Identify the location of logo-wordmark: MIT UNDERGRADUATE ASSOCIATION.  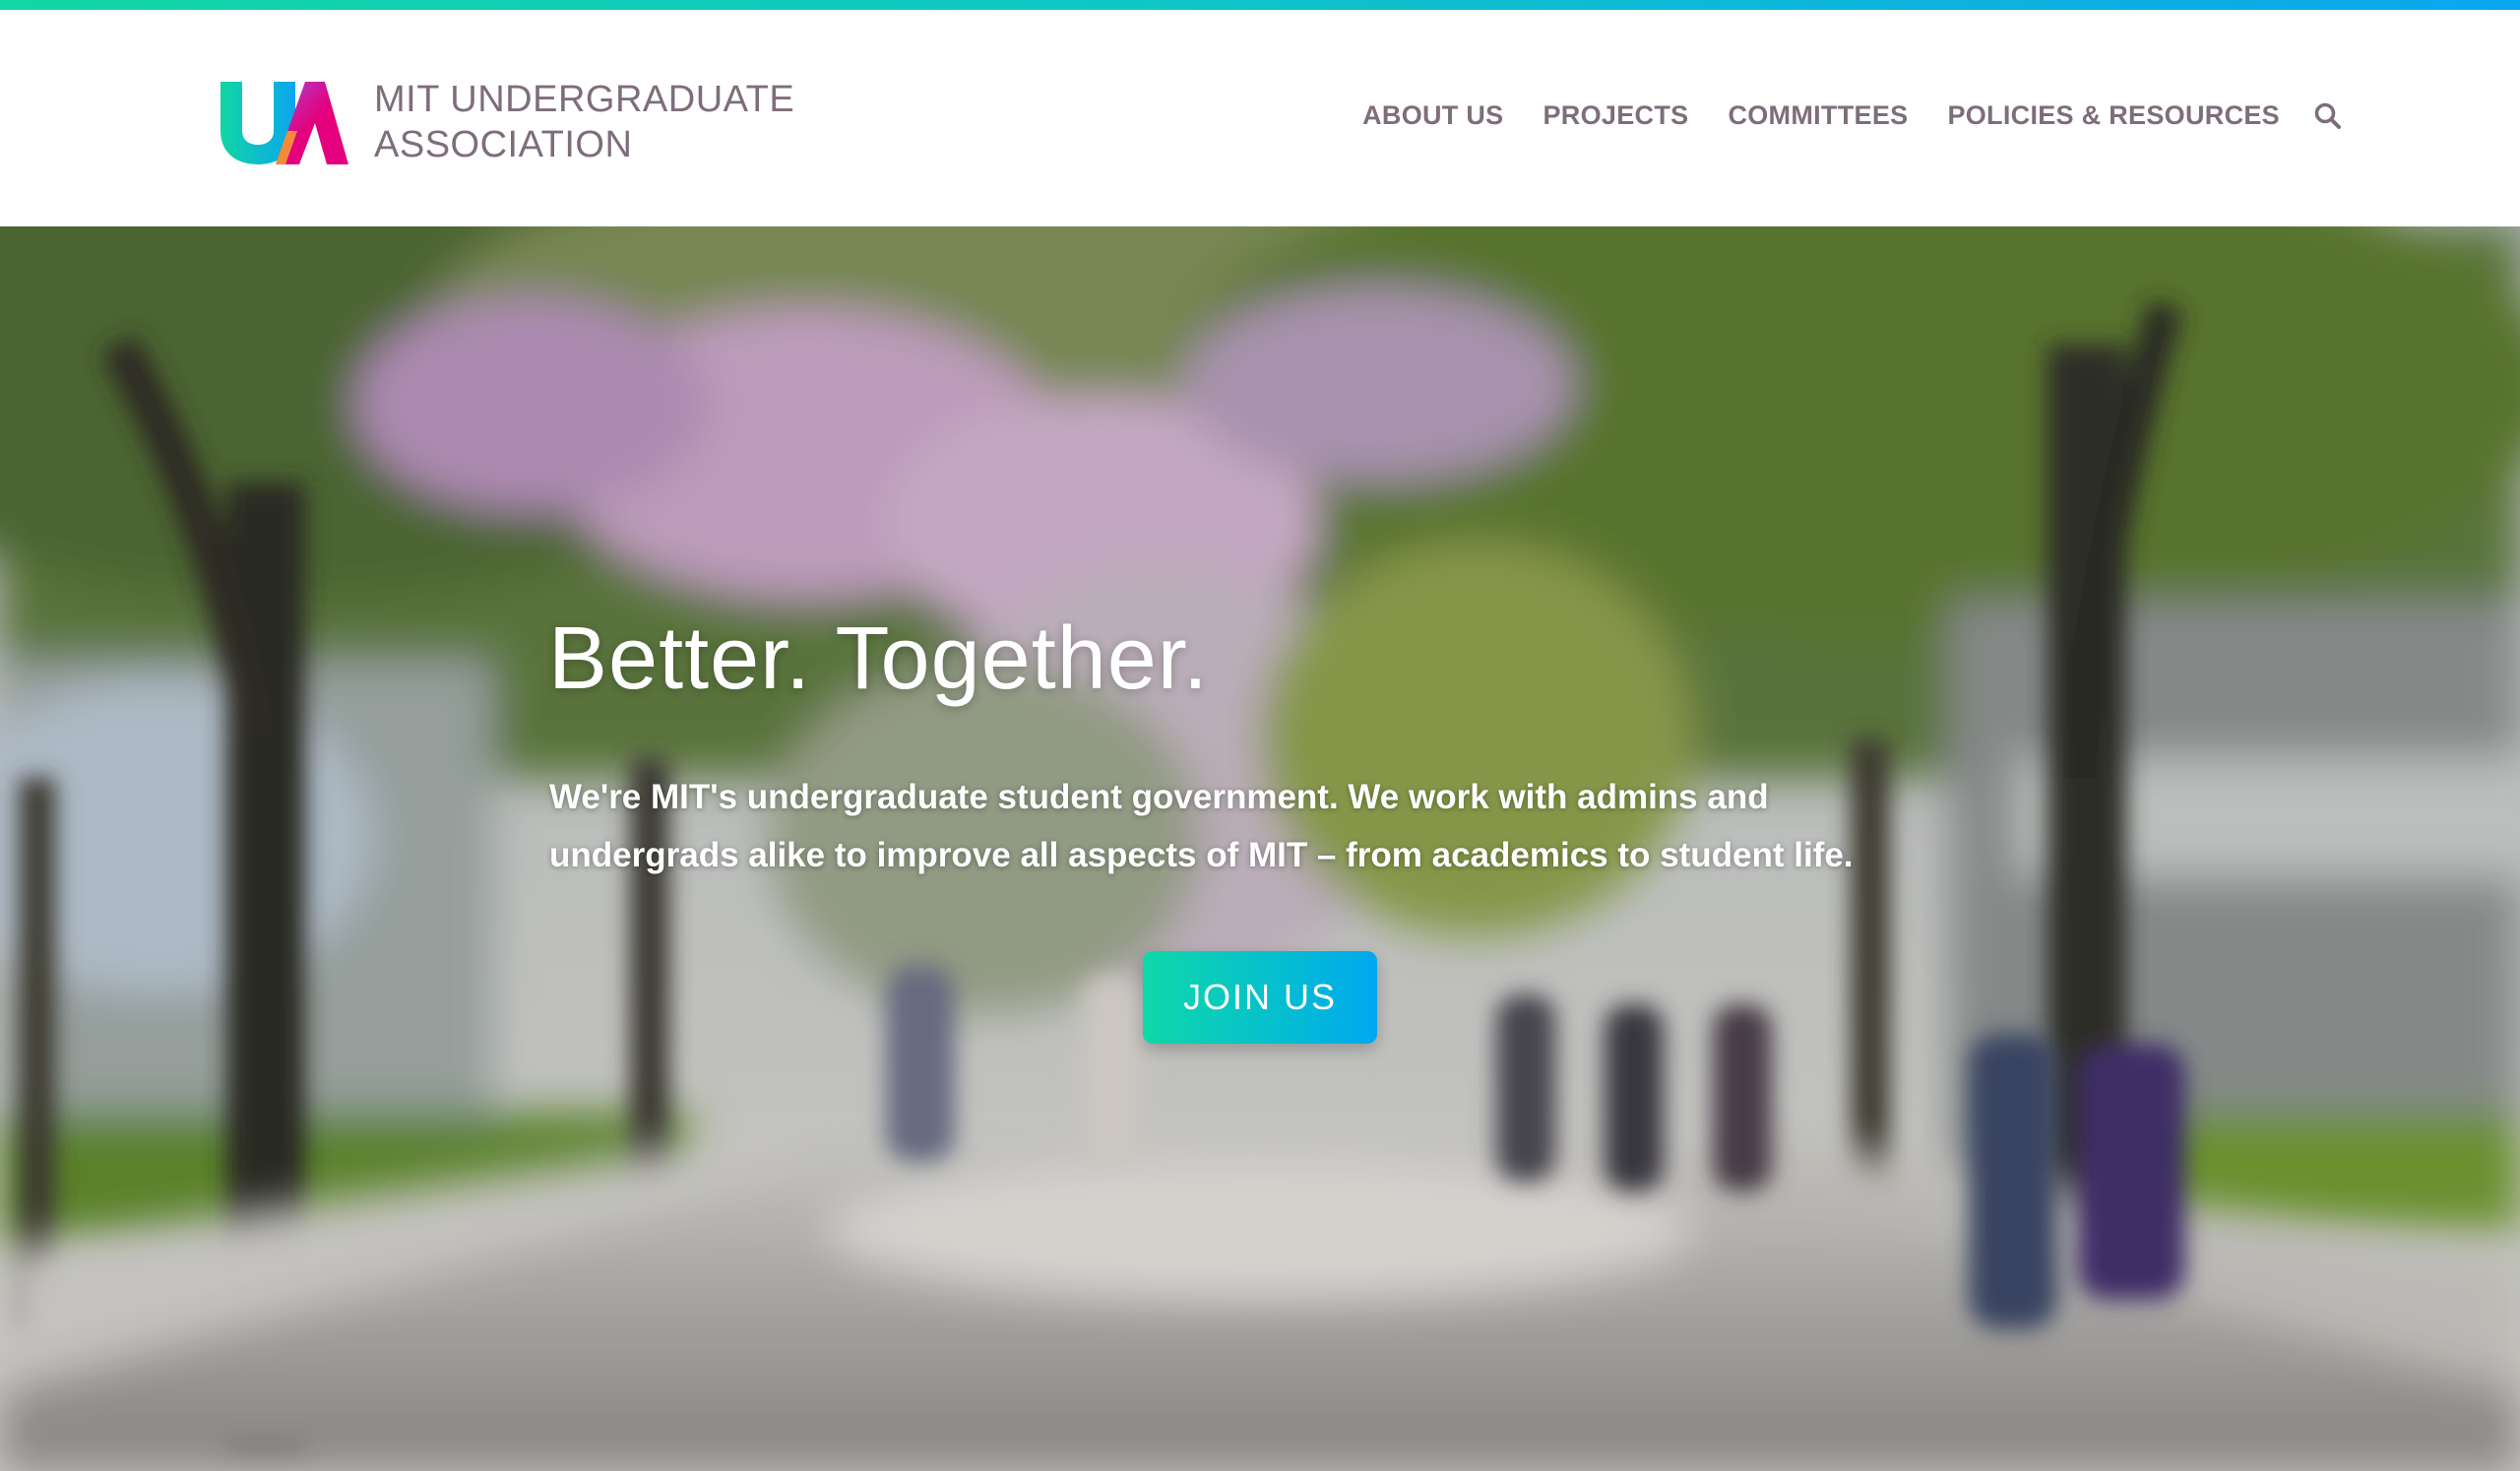
(584, 122).